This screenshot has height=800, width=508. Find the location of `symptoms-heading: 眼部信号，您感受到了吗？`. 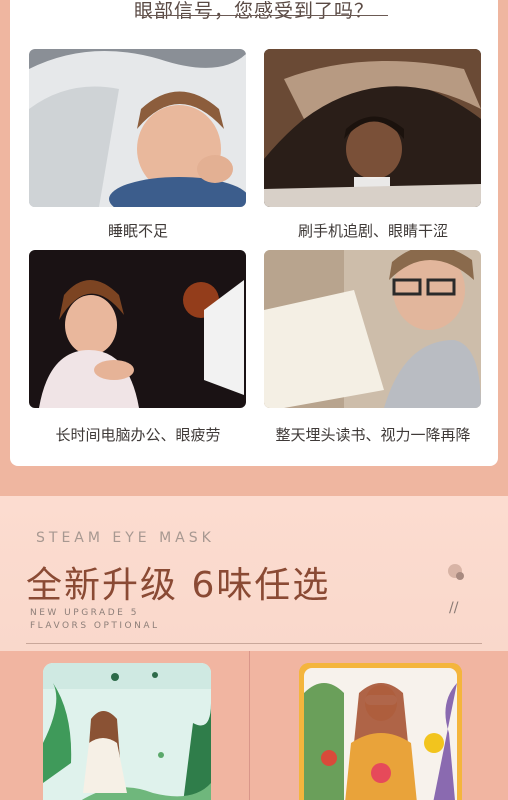

symptoms-heading: 眼部信号，您感受到了吗？ is located at coordinates (253, 11).